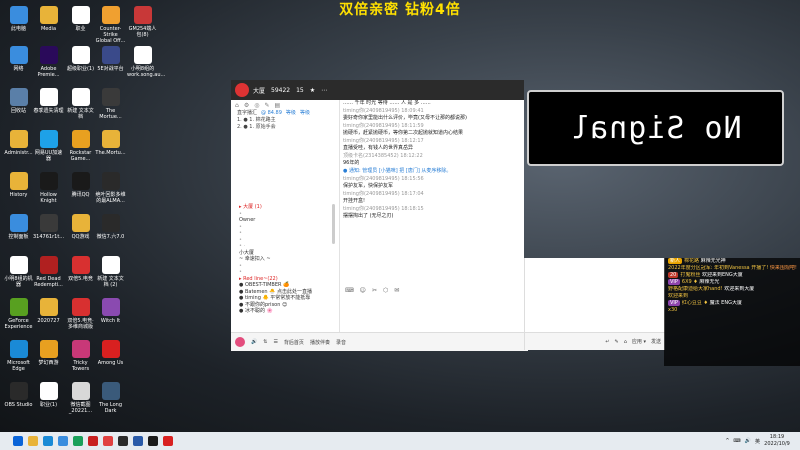  Describe the element at coordinates (594, 304) in the screenshot. I see `chat-input-area: ↵ ✎ ⌂ 应用 ▾ 发送` at that location.